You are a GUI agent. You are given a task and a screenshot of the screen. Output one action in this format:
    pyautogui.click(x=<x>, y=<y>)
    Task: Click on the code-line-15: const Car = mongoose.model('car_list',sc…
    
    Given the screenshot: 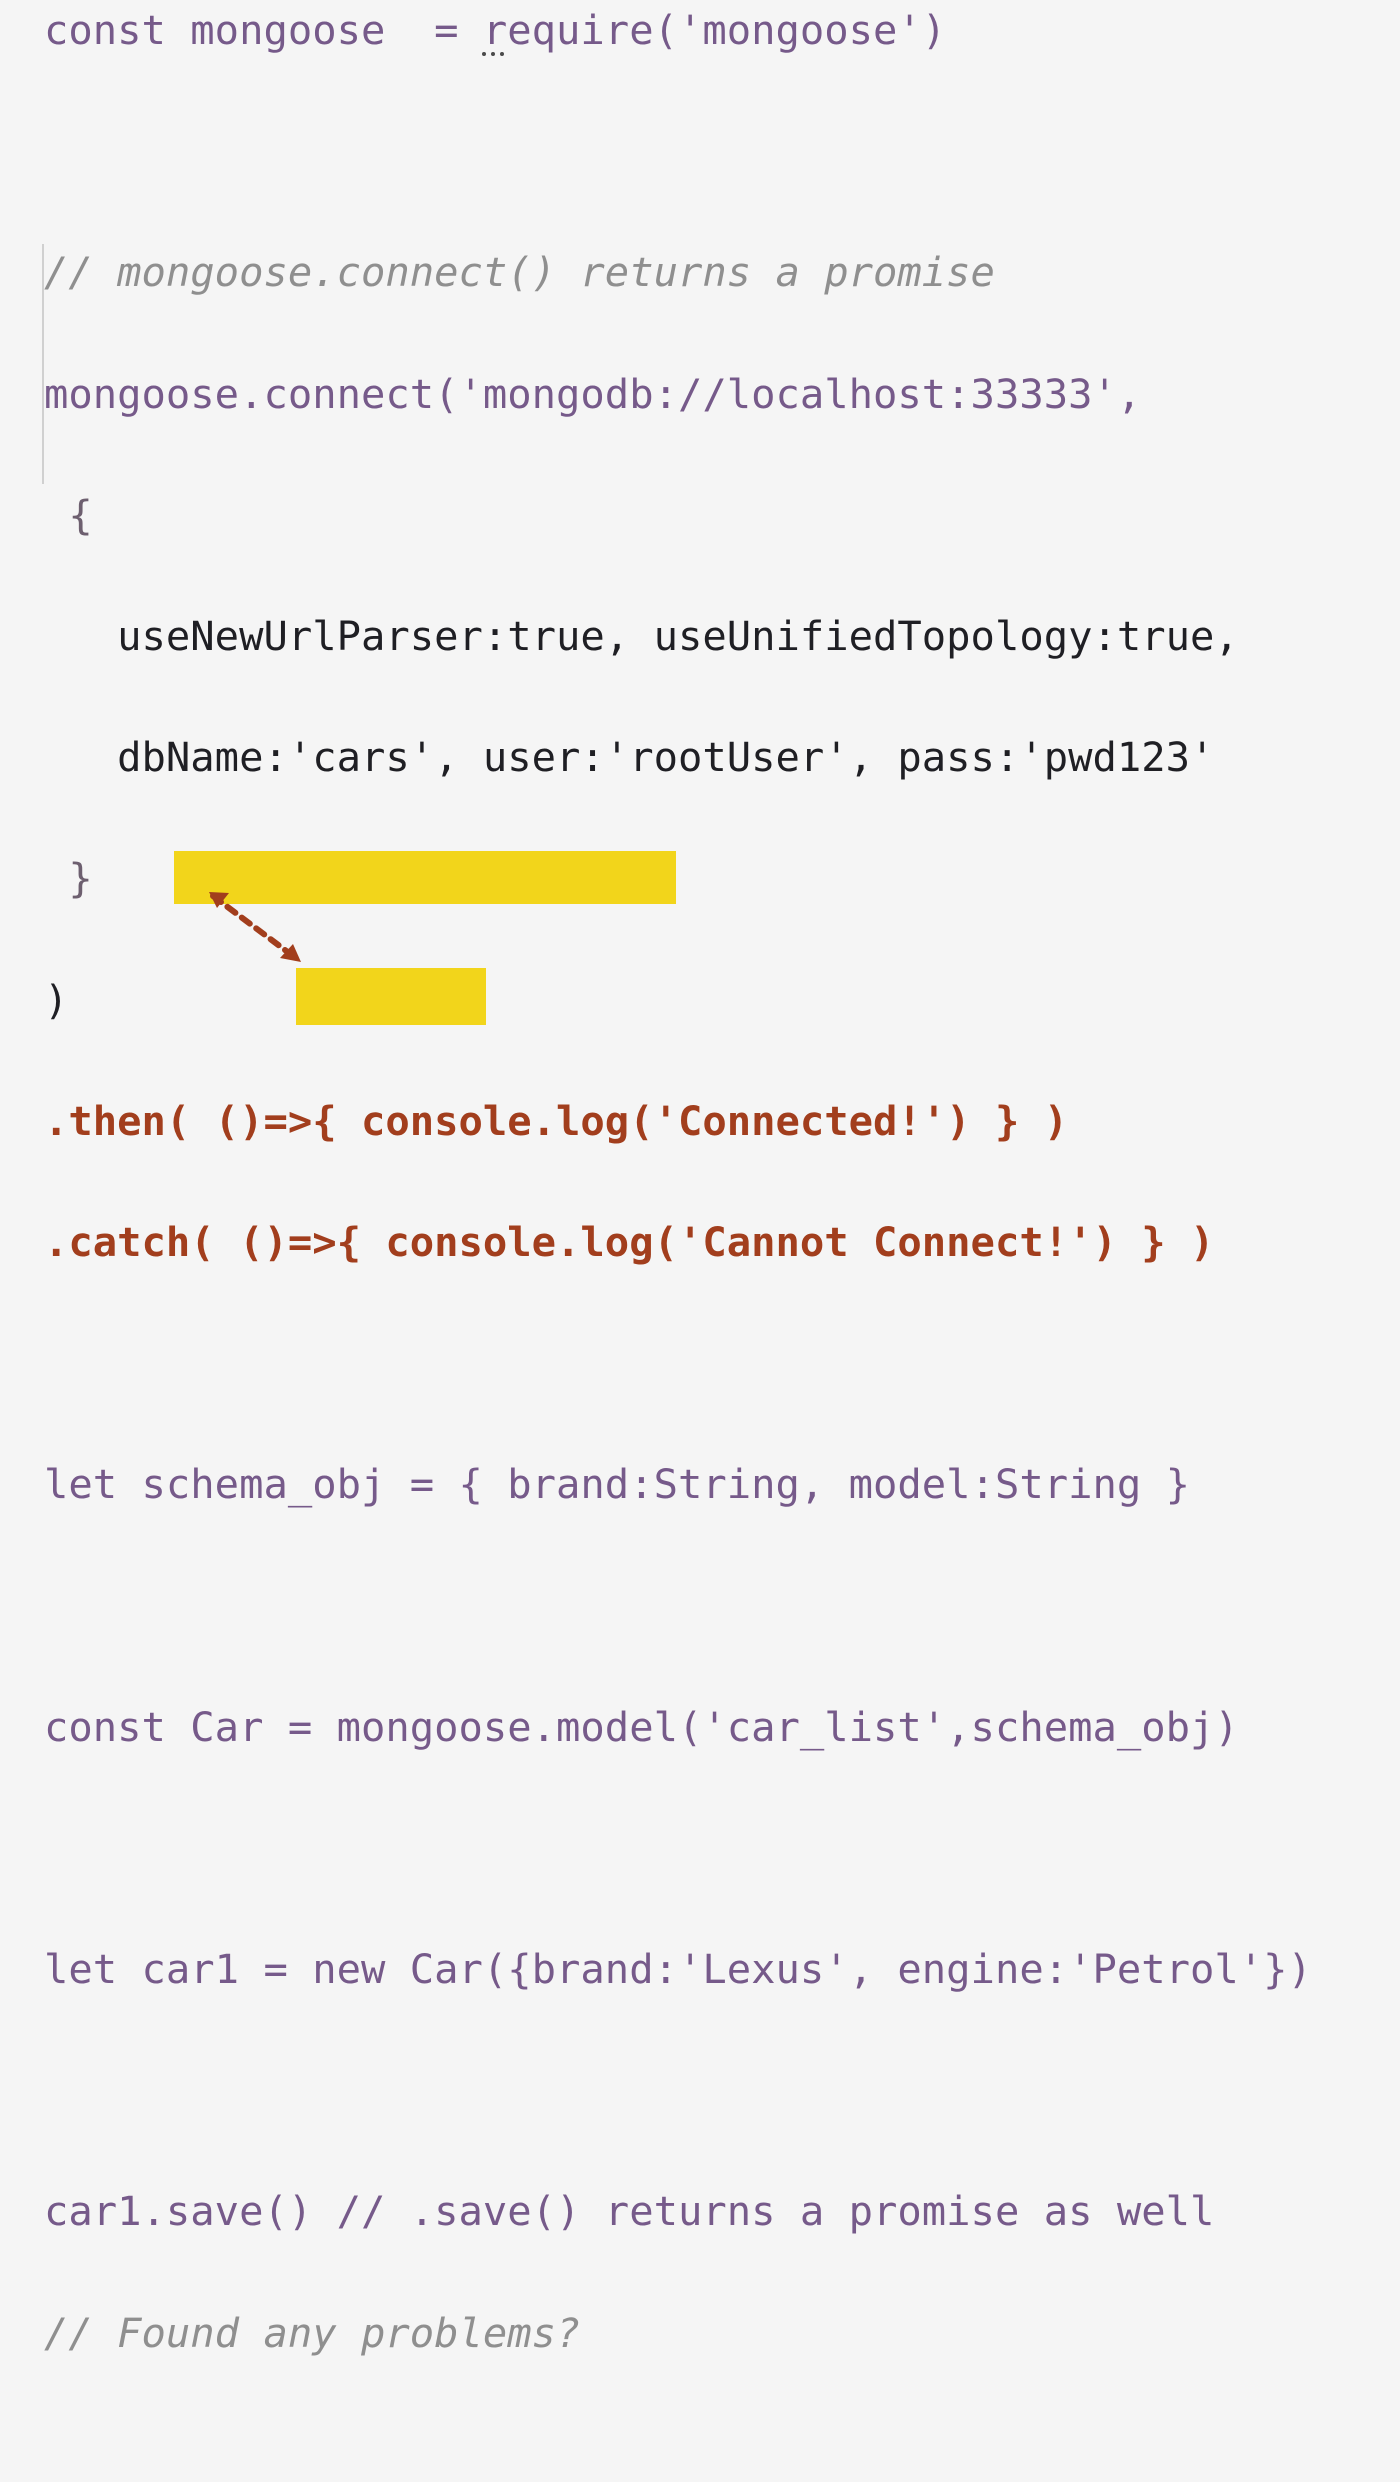 What is the action you would take?
    pyautogui.click(x=678, y=1727)
    